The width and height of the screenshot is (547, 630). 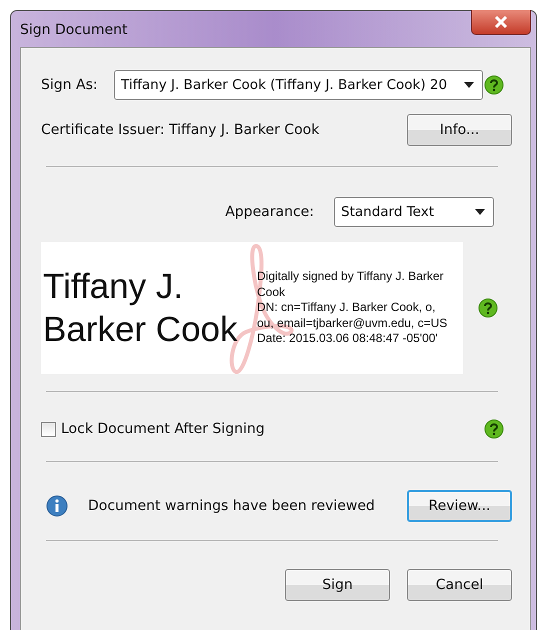 What do you see at coordinates (231, 506) in the screenshot?
I see `warnings-message: Document warnings have been reviewed` at bounding box center [231, 506].